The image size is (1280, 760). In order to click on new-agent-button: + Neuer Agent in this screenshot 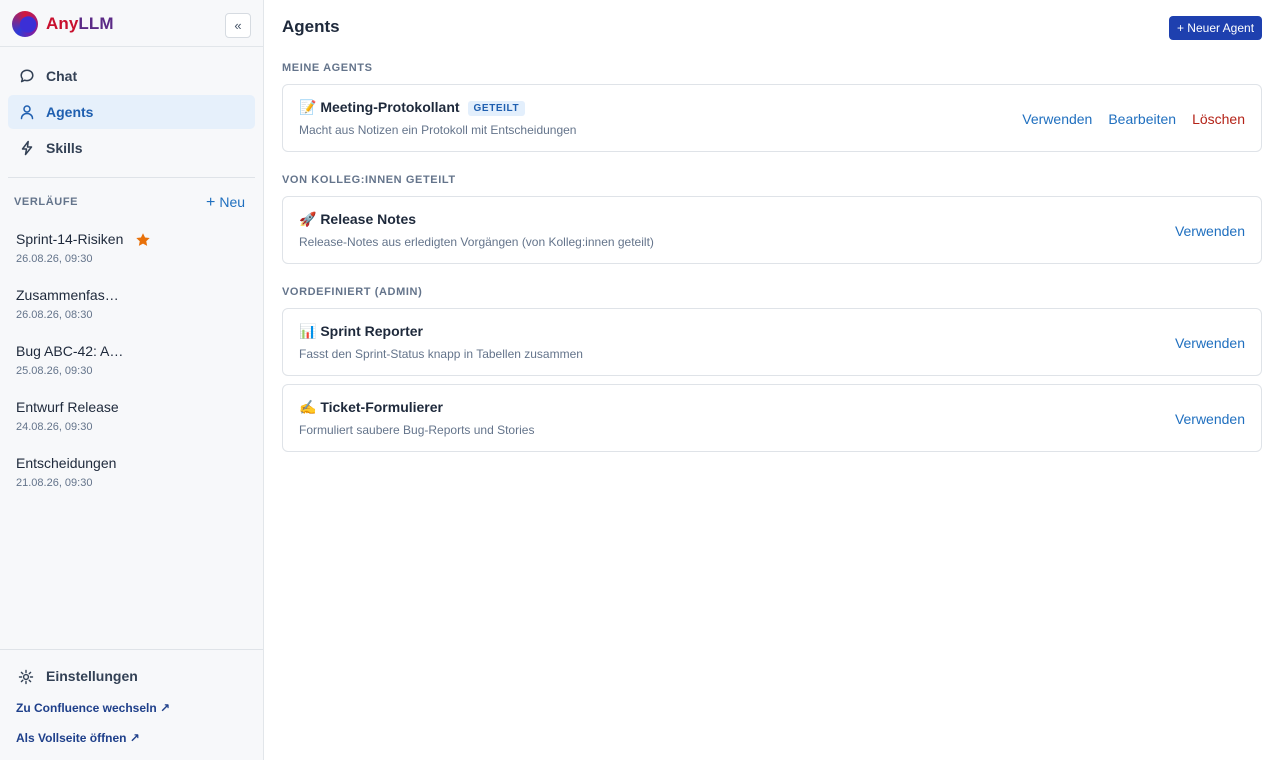, I will do `click(1215, 28)`.